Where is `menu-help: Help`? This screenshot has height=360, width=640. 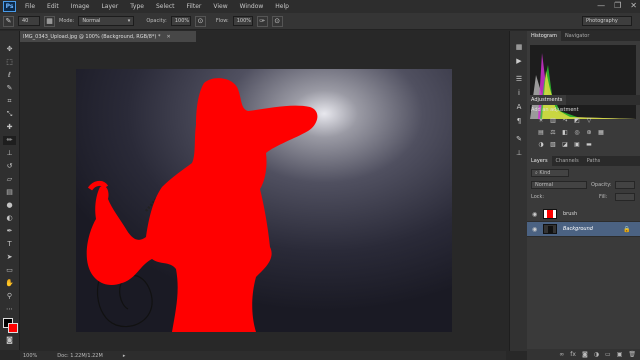 menu-help: Help is located at coordinates (282, 6).